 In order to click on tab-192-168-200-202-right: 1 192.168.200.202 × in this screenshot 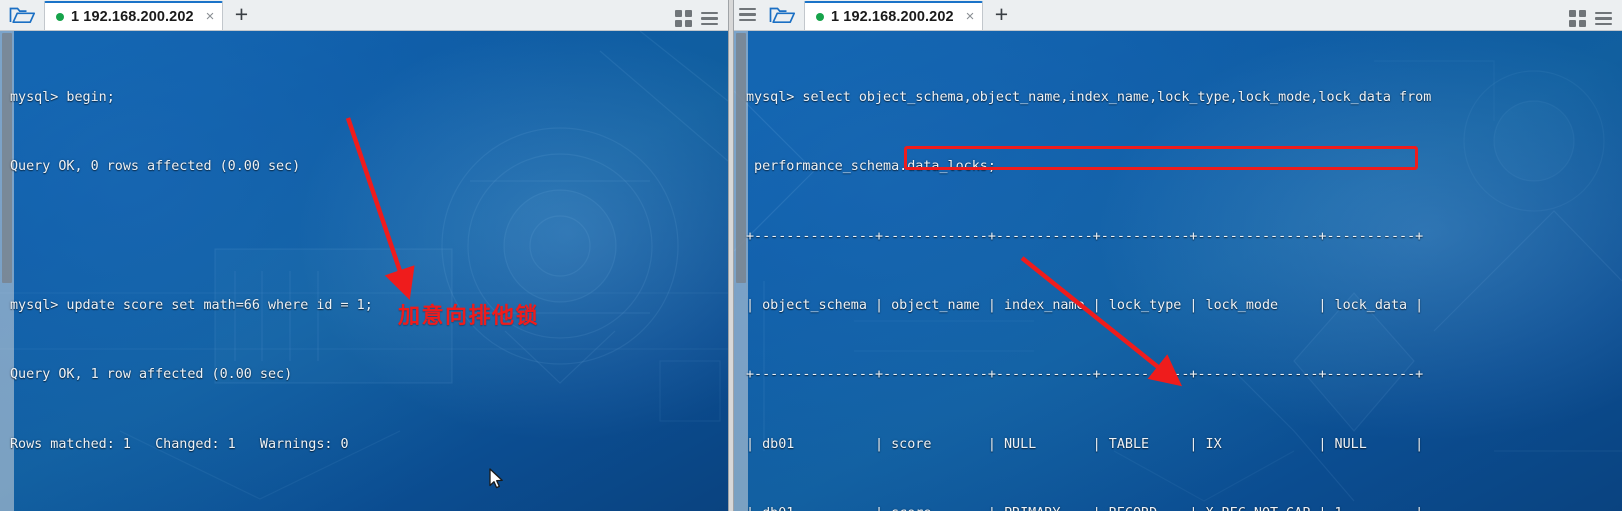, I will do `click(894, 15)`.